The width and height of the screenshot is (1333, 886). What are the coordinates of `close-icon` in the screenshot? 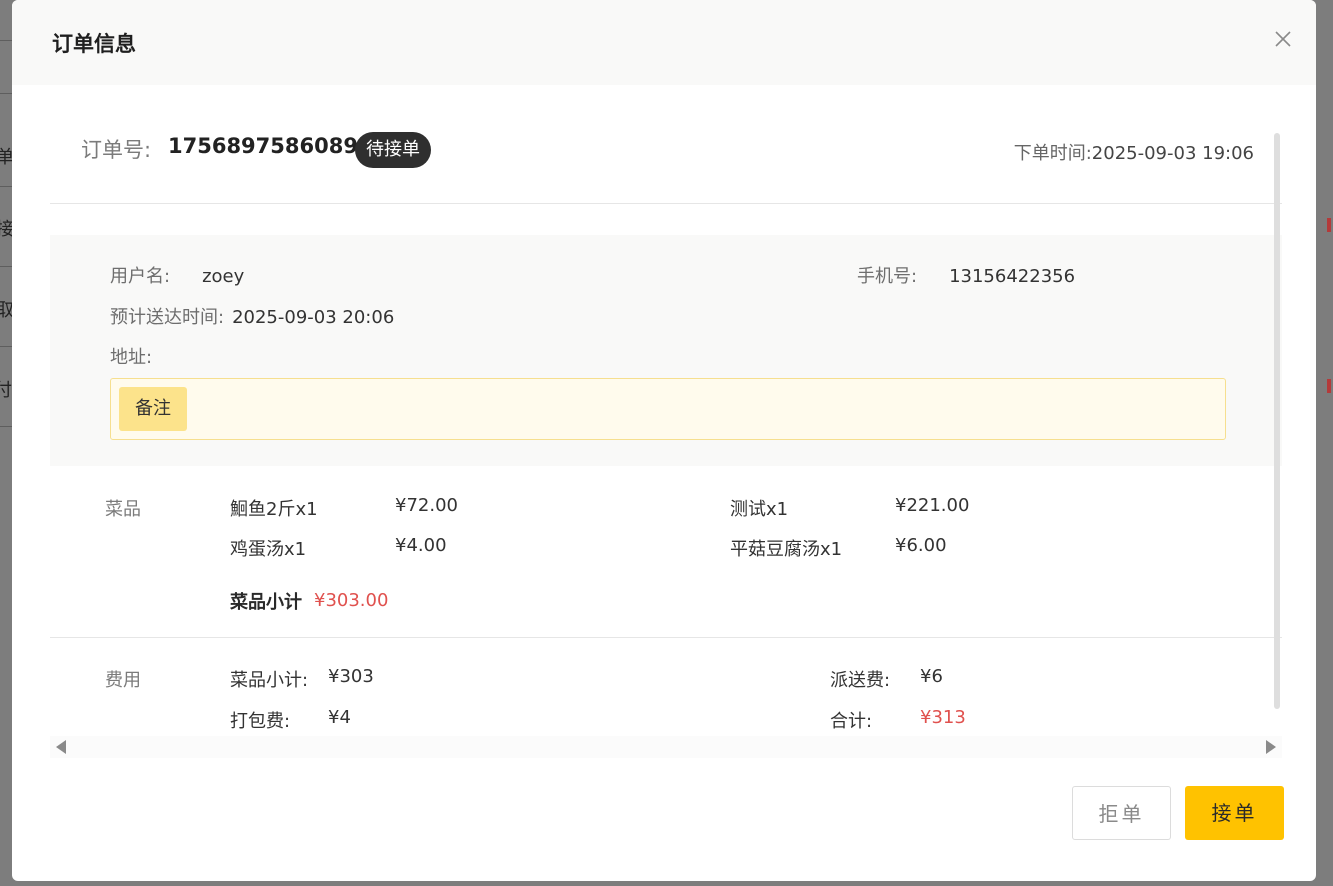 It's located at (1283, 39).